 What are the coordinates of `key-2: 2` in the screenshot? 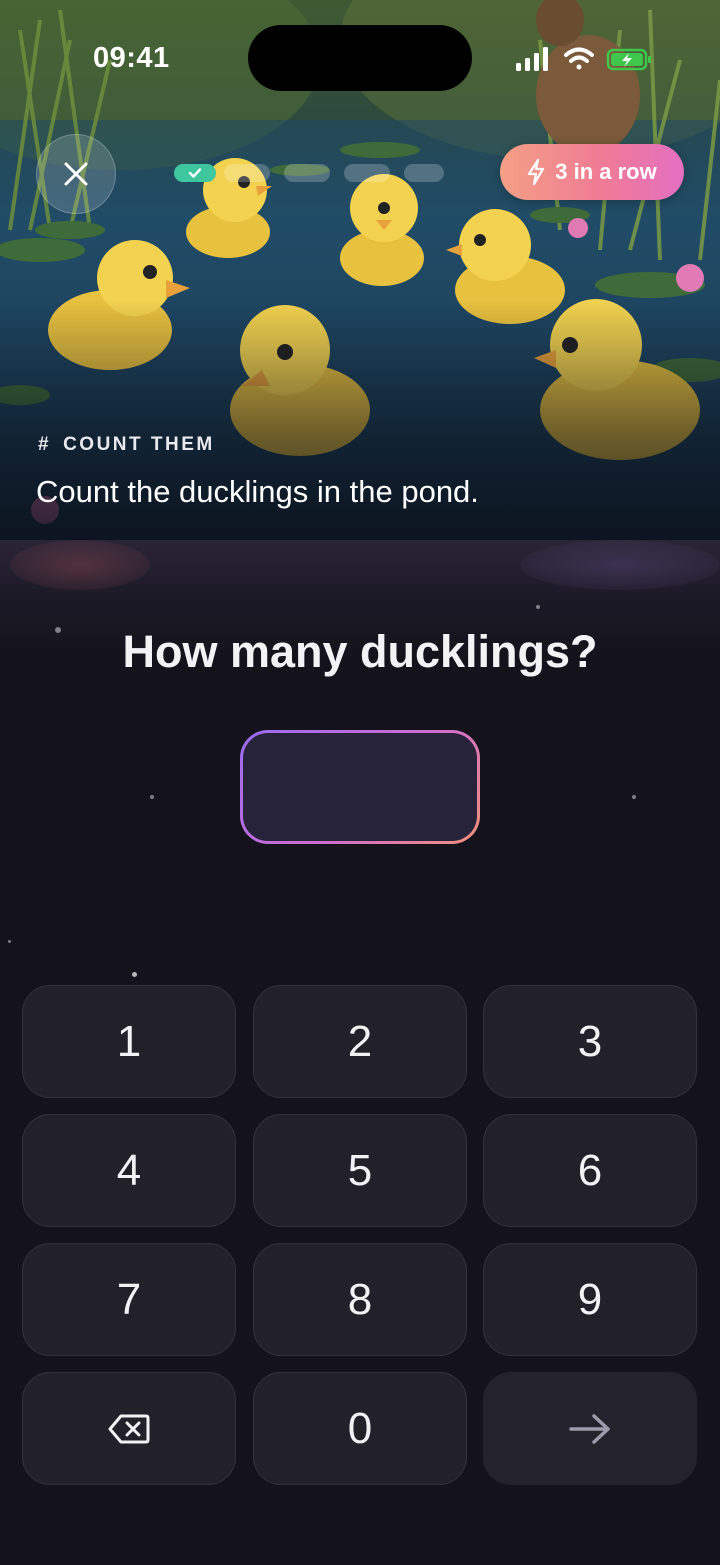 It's located at (360, 1041).